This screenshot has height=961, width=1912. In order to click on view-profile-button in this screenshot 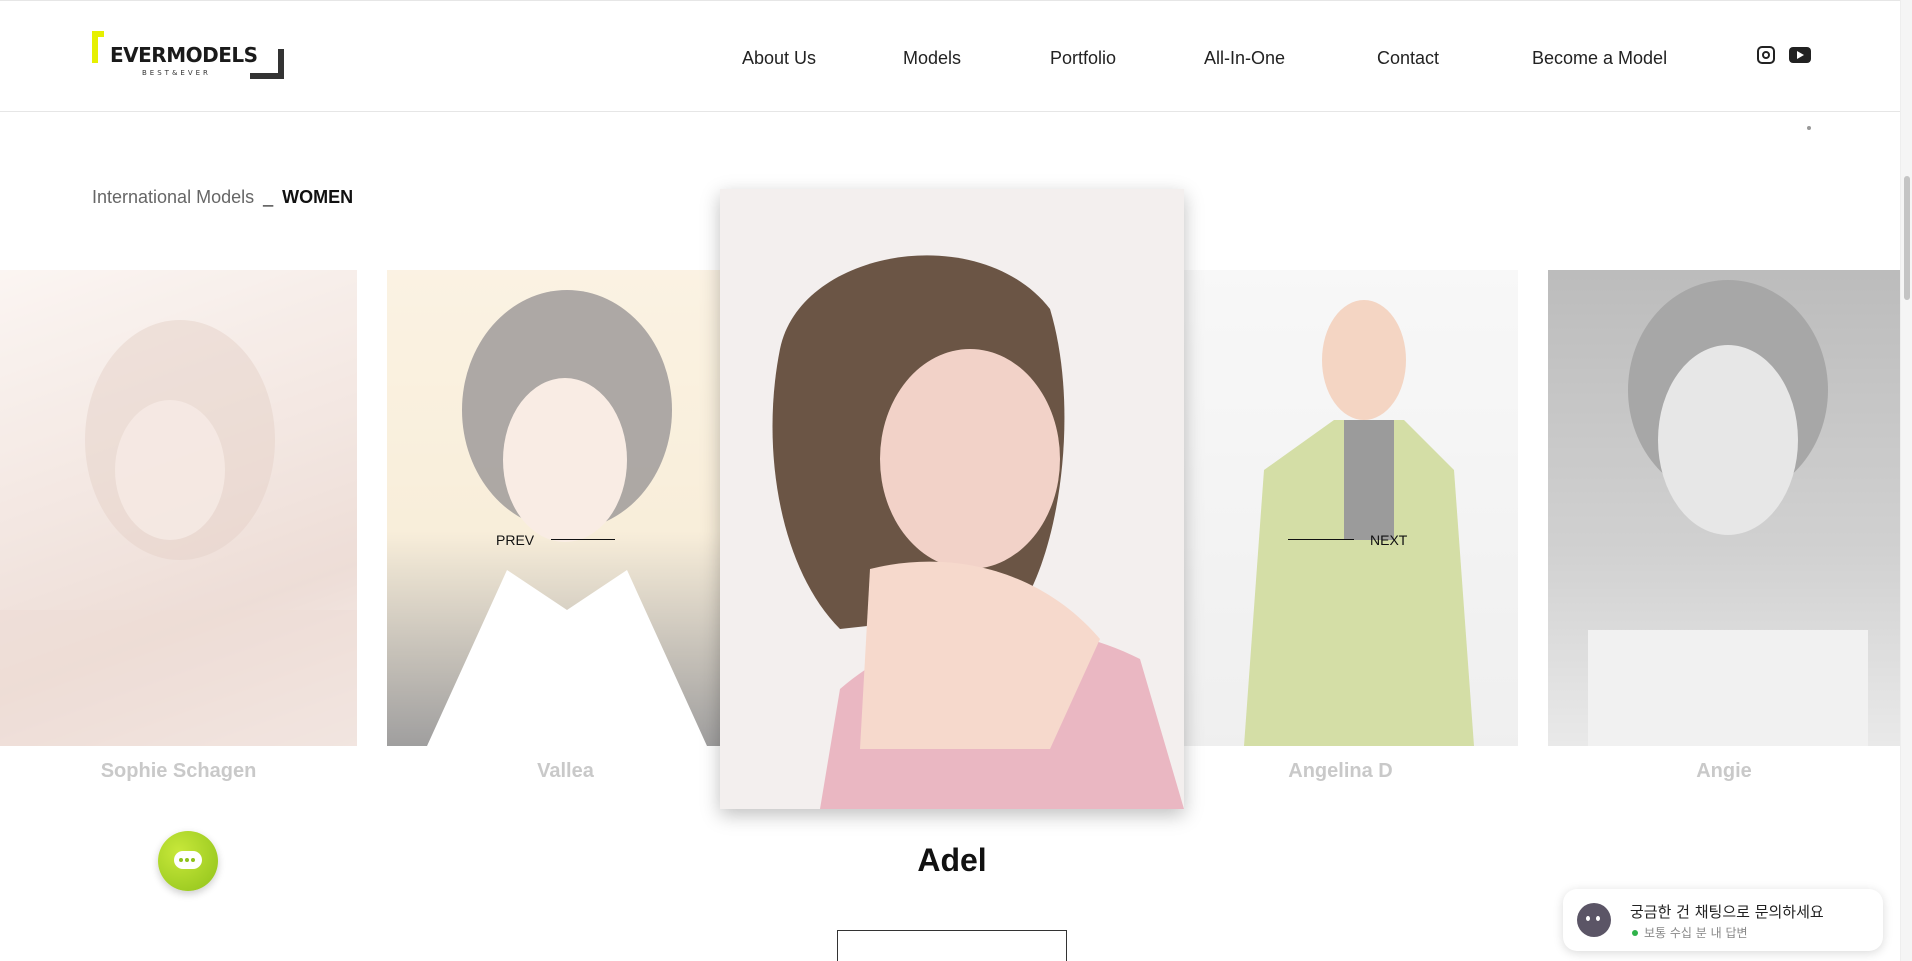, I will do `click(952, 945)`.